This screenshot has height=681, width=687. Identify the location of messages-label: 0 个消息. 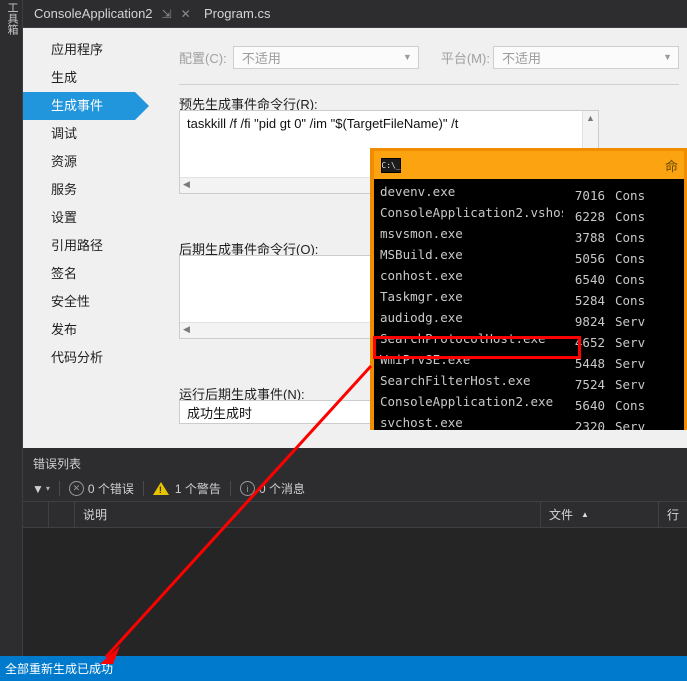
(281, 489).